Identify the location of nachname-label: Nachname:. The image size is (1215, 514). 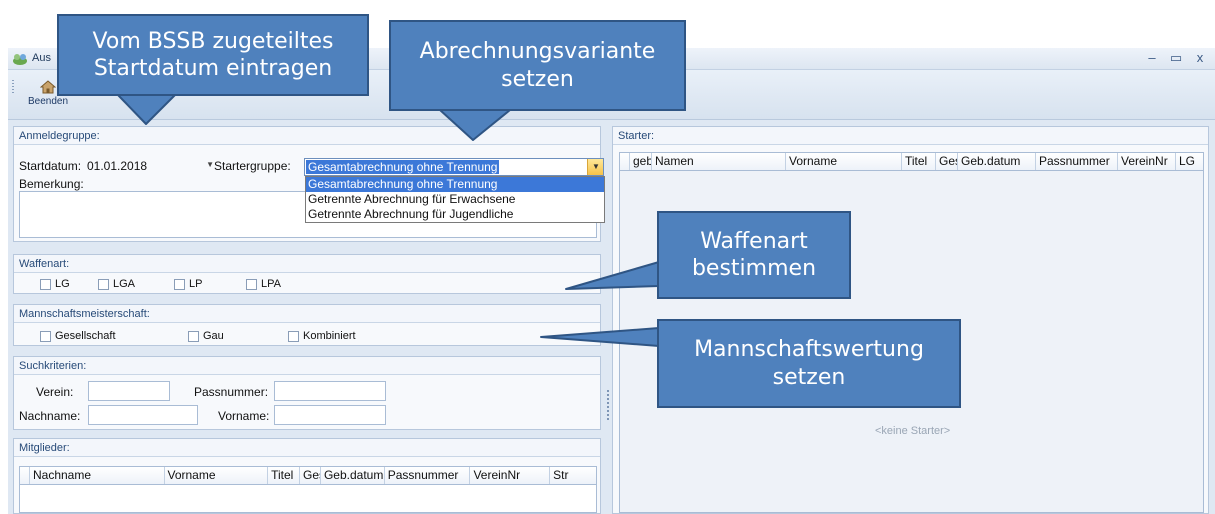
(50, 416).